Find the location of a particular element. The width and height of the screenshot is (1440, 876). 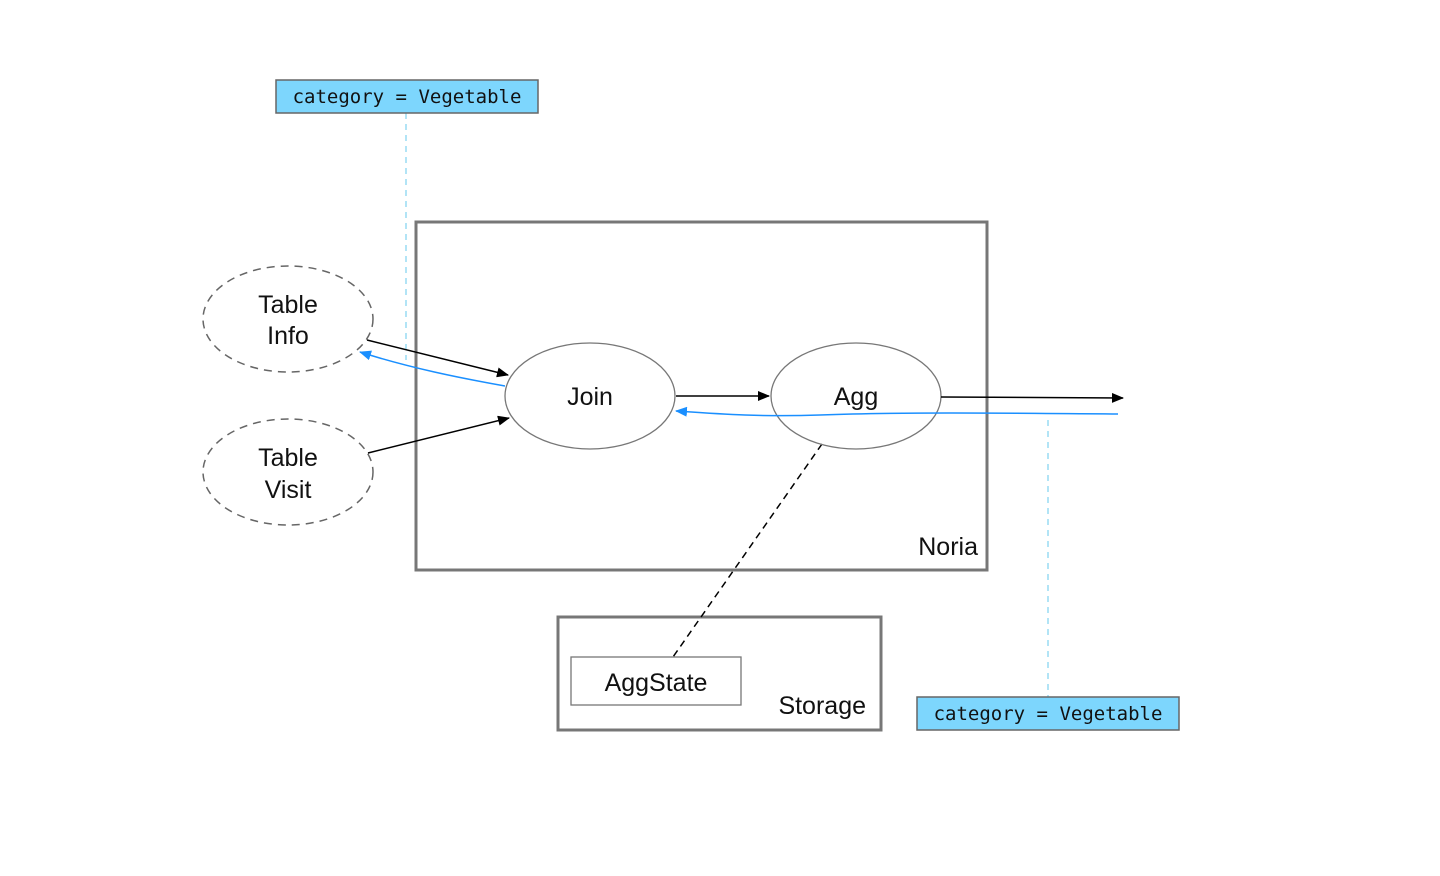

table-info-node: Table Info is located at coordinates (288, 319).